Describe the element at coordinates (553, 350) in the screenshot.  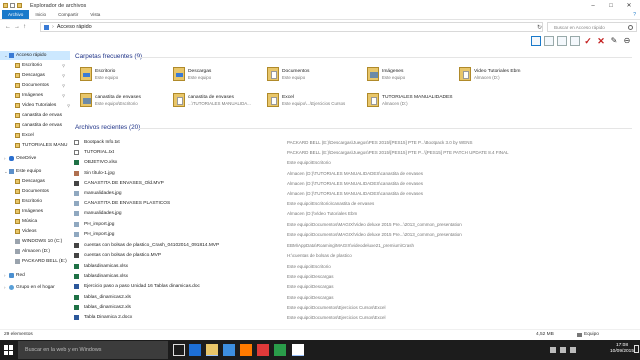
I see `network-icon` at that location.